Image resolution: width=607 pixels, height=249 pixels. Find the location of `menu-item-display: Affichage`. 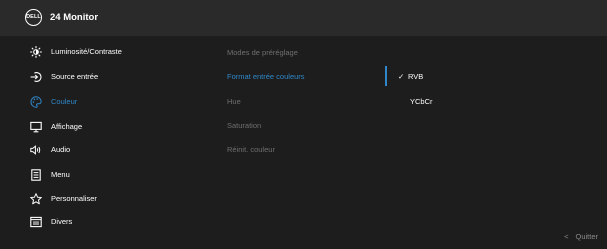

menu-item-display: Affichage is located at coordinates (56, 127).